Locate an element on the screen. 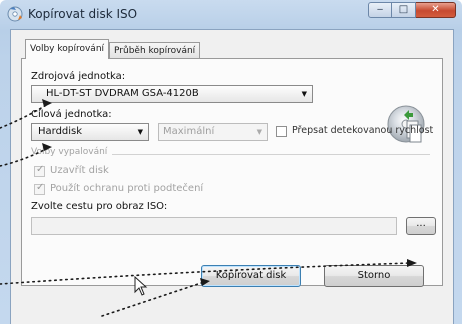  write-speed-select: Maximální ▼ is located at coordinates (213, 132).